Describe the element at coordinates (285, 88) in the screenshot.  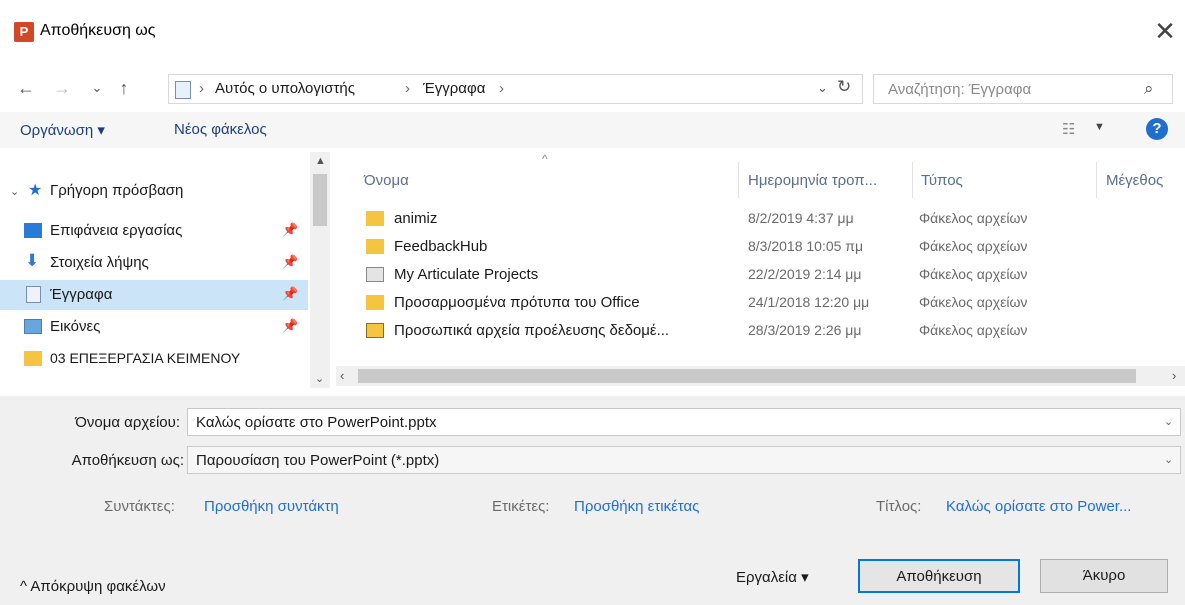
I see `breadcrumb-this-pc: Αυτός ο υπολογιστής` at that location.